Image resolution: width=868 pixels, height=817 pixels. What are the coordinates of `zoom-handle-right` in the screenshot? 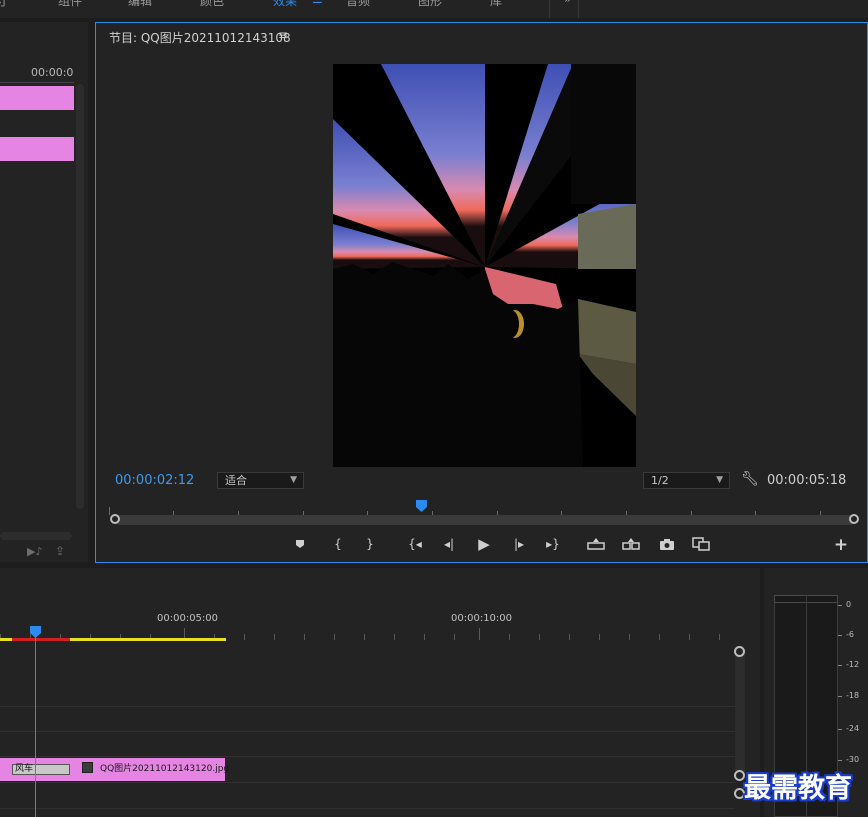 It's located at (854, 519).